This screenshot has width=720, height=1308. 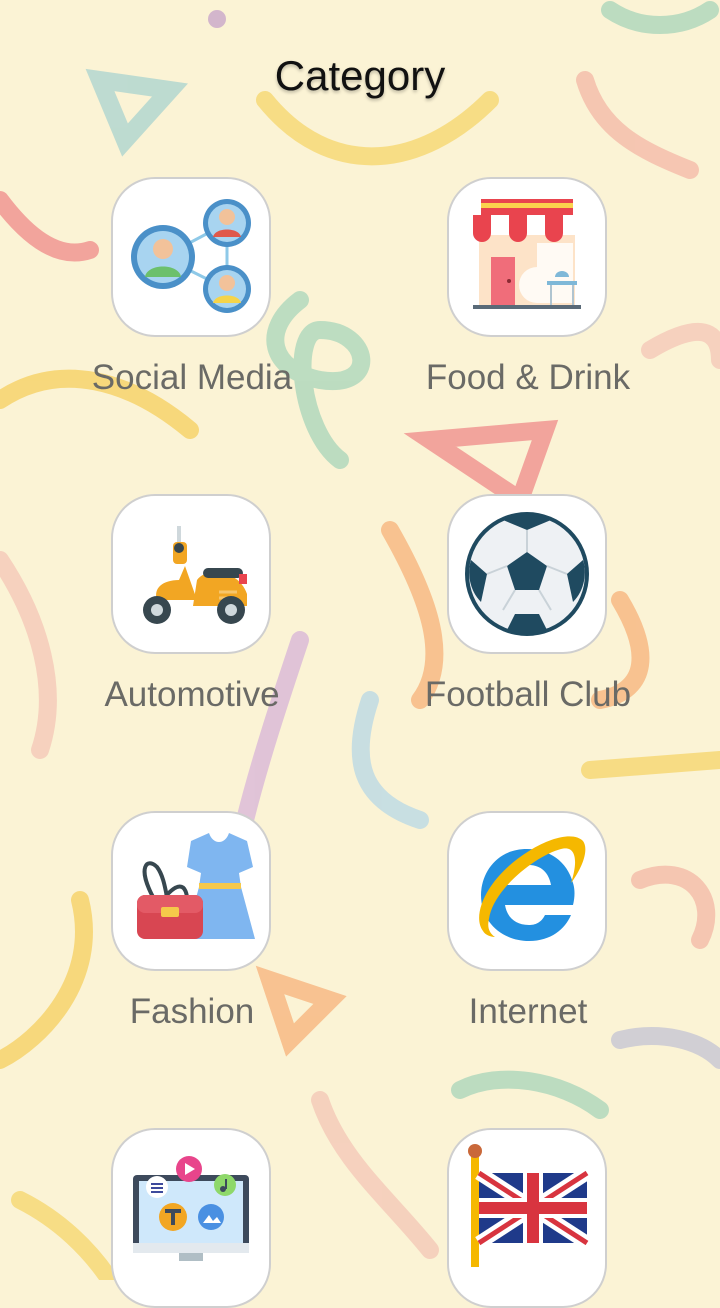 I want to click on category-tile-uk, so click(x=527, y=1218).